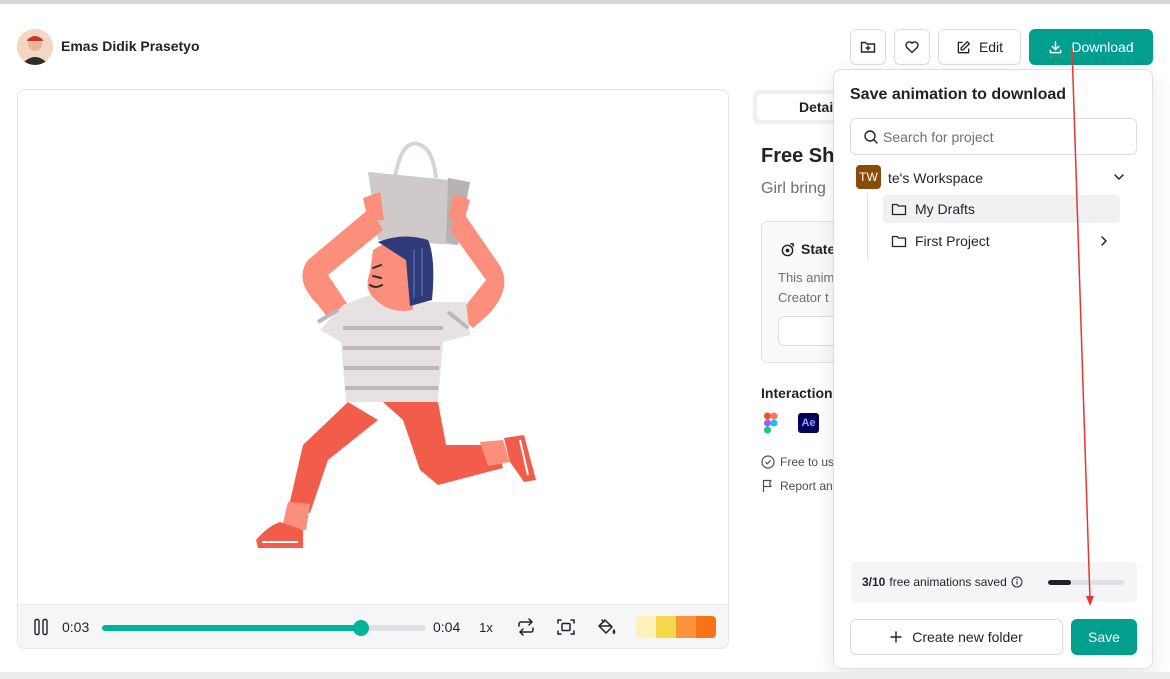 This screenshot has width=1170, height=679. What do you see at coordinates (806, 277) in the screenshot?
I see `state-text-line-1: This anim` at bounding box center [806, 277].